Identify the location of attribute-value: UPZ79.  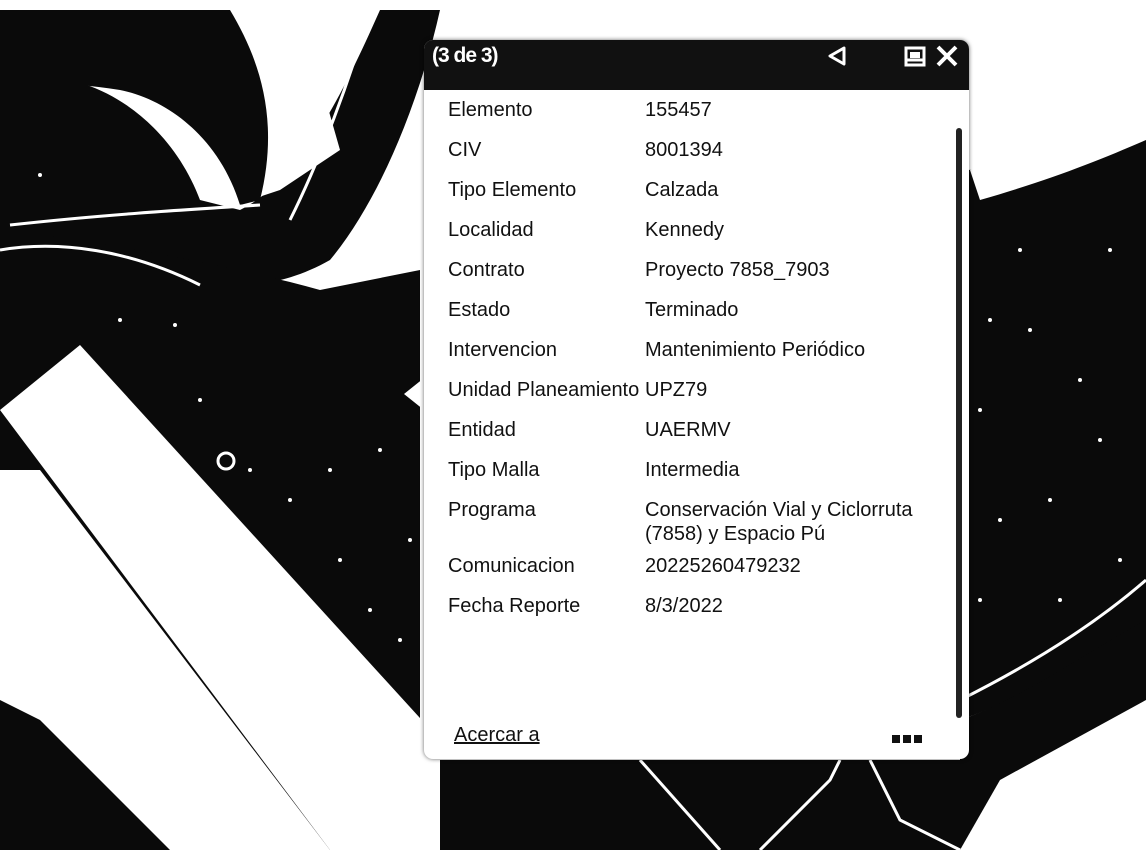
(676, 390).